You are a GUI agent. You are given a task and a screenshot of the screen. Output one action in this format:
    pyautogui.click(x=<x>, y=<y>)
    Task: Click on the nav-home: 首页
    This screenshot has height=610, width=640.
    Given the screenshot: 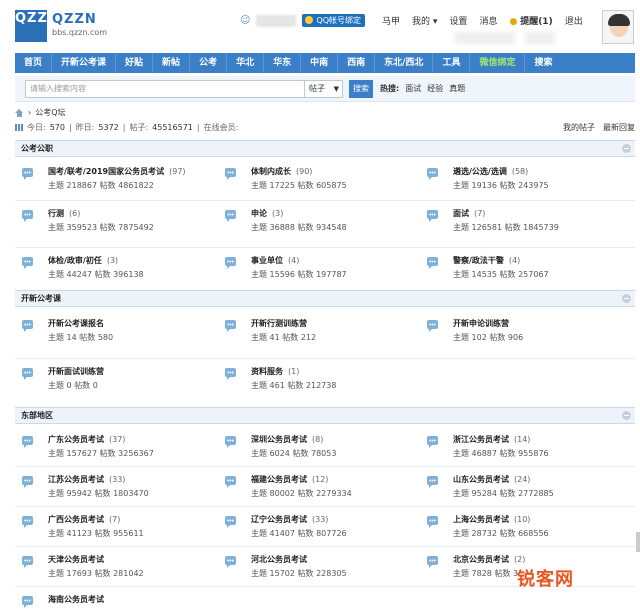 What is the action you would take?
    pyautogui.click(x=34, y=63)
    